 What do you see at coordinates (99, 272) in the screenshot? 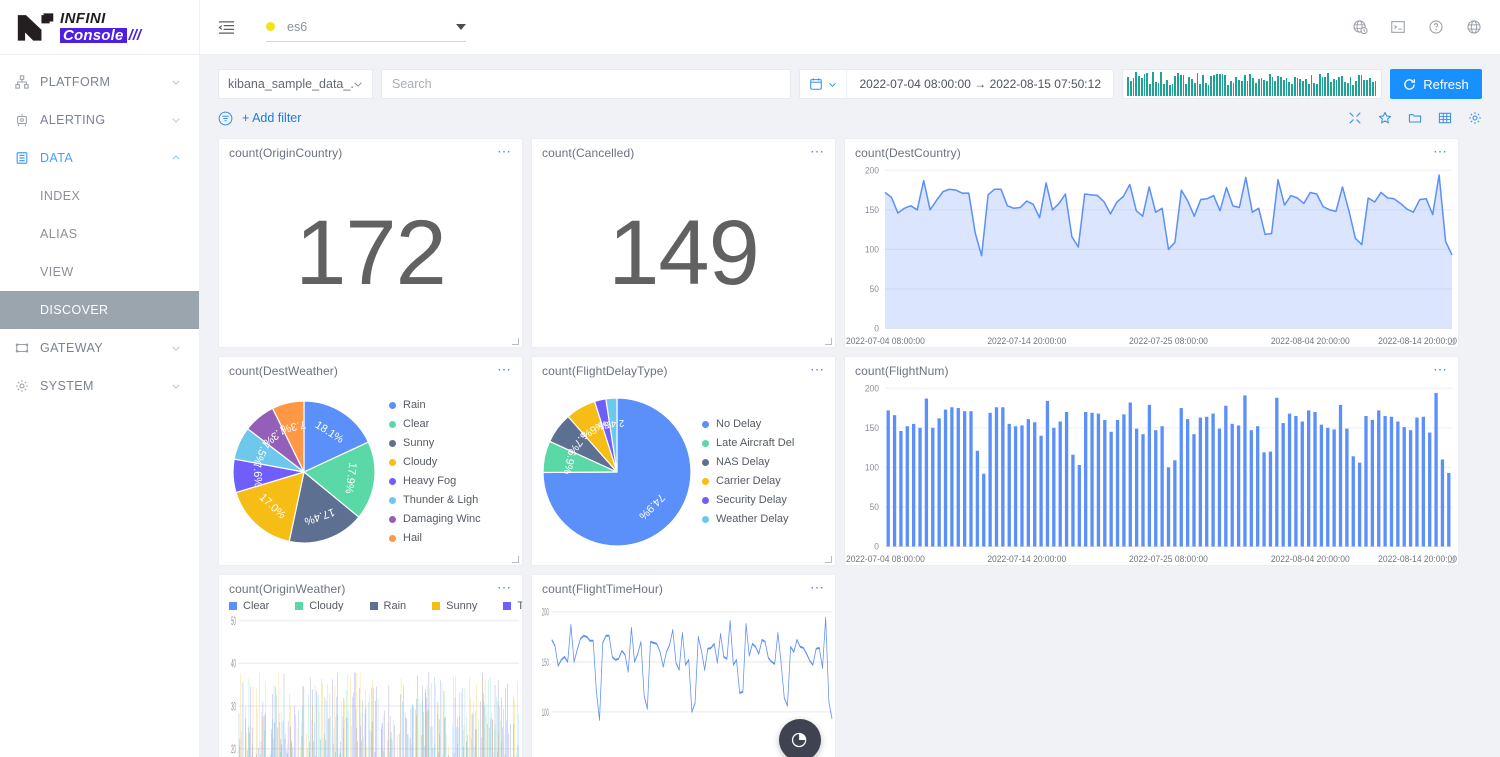
I see `sidebar-item-view: VIEW` at bounding box center [99, 272].